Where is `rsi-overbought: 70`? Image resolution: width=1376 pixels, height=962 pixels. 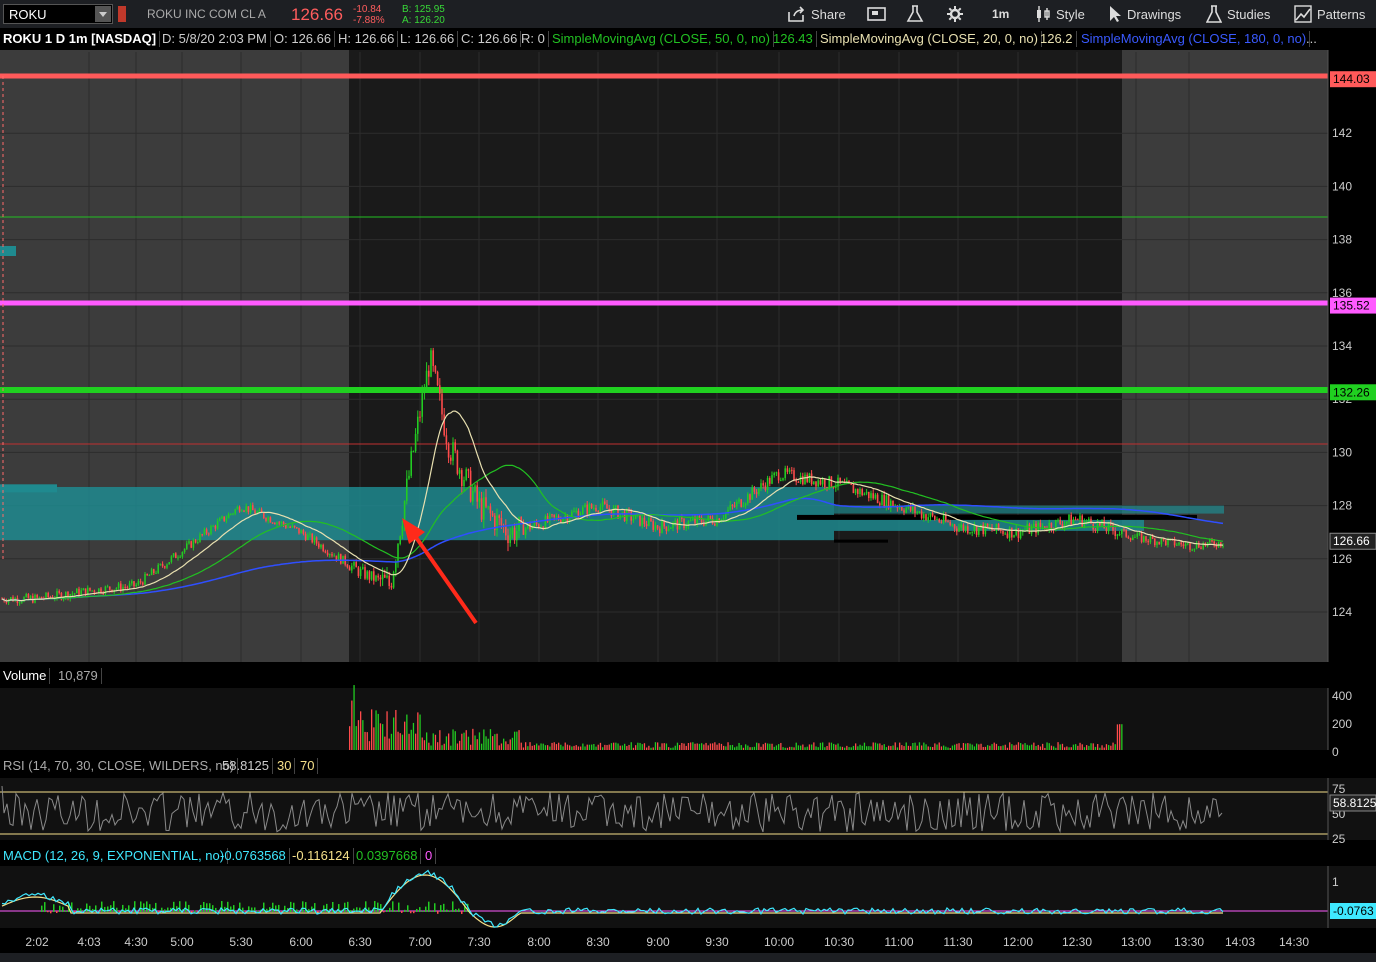
rsi-overbought: 70 is located at coordinates (308, 766).